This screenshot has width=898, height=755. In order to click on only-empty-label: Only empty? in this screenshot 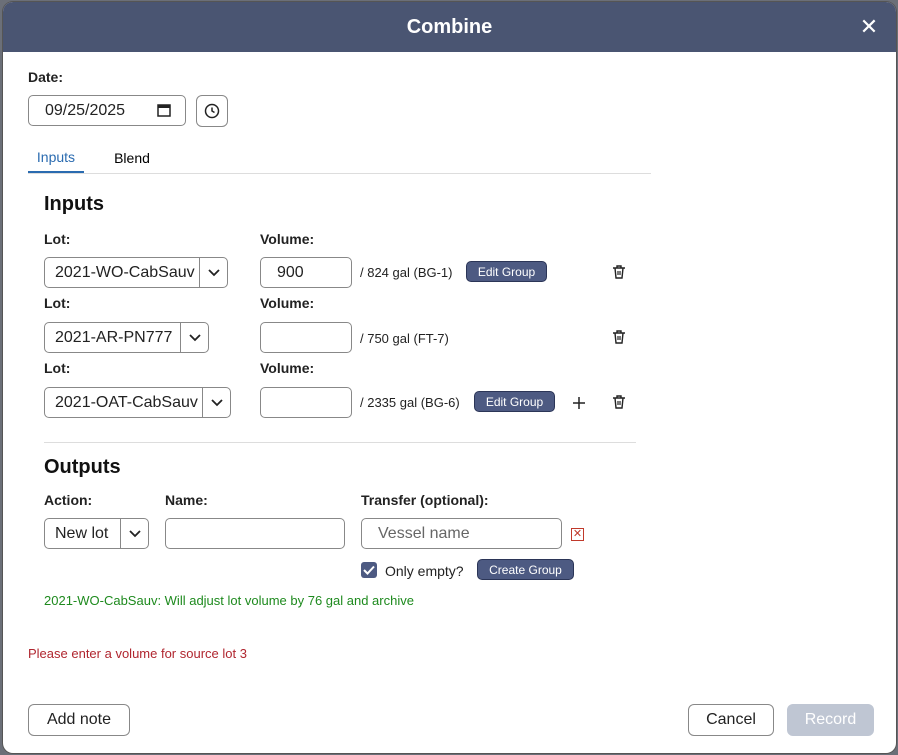, I will do `click(424, 571)`.